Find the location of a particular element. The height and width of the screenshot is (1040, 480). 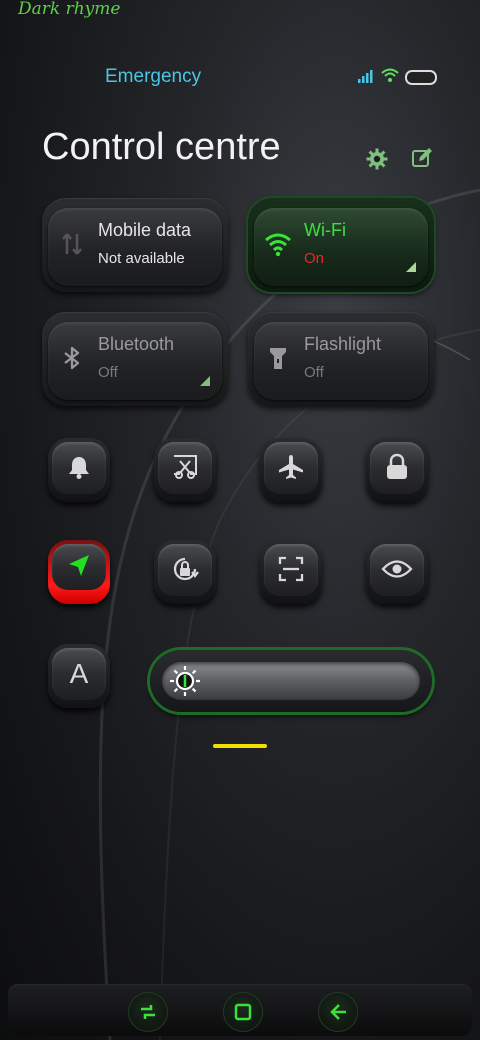

bell-icon is located at coordinates (79, 468).